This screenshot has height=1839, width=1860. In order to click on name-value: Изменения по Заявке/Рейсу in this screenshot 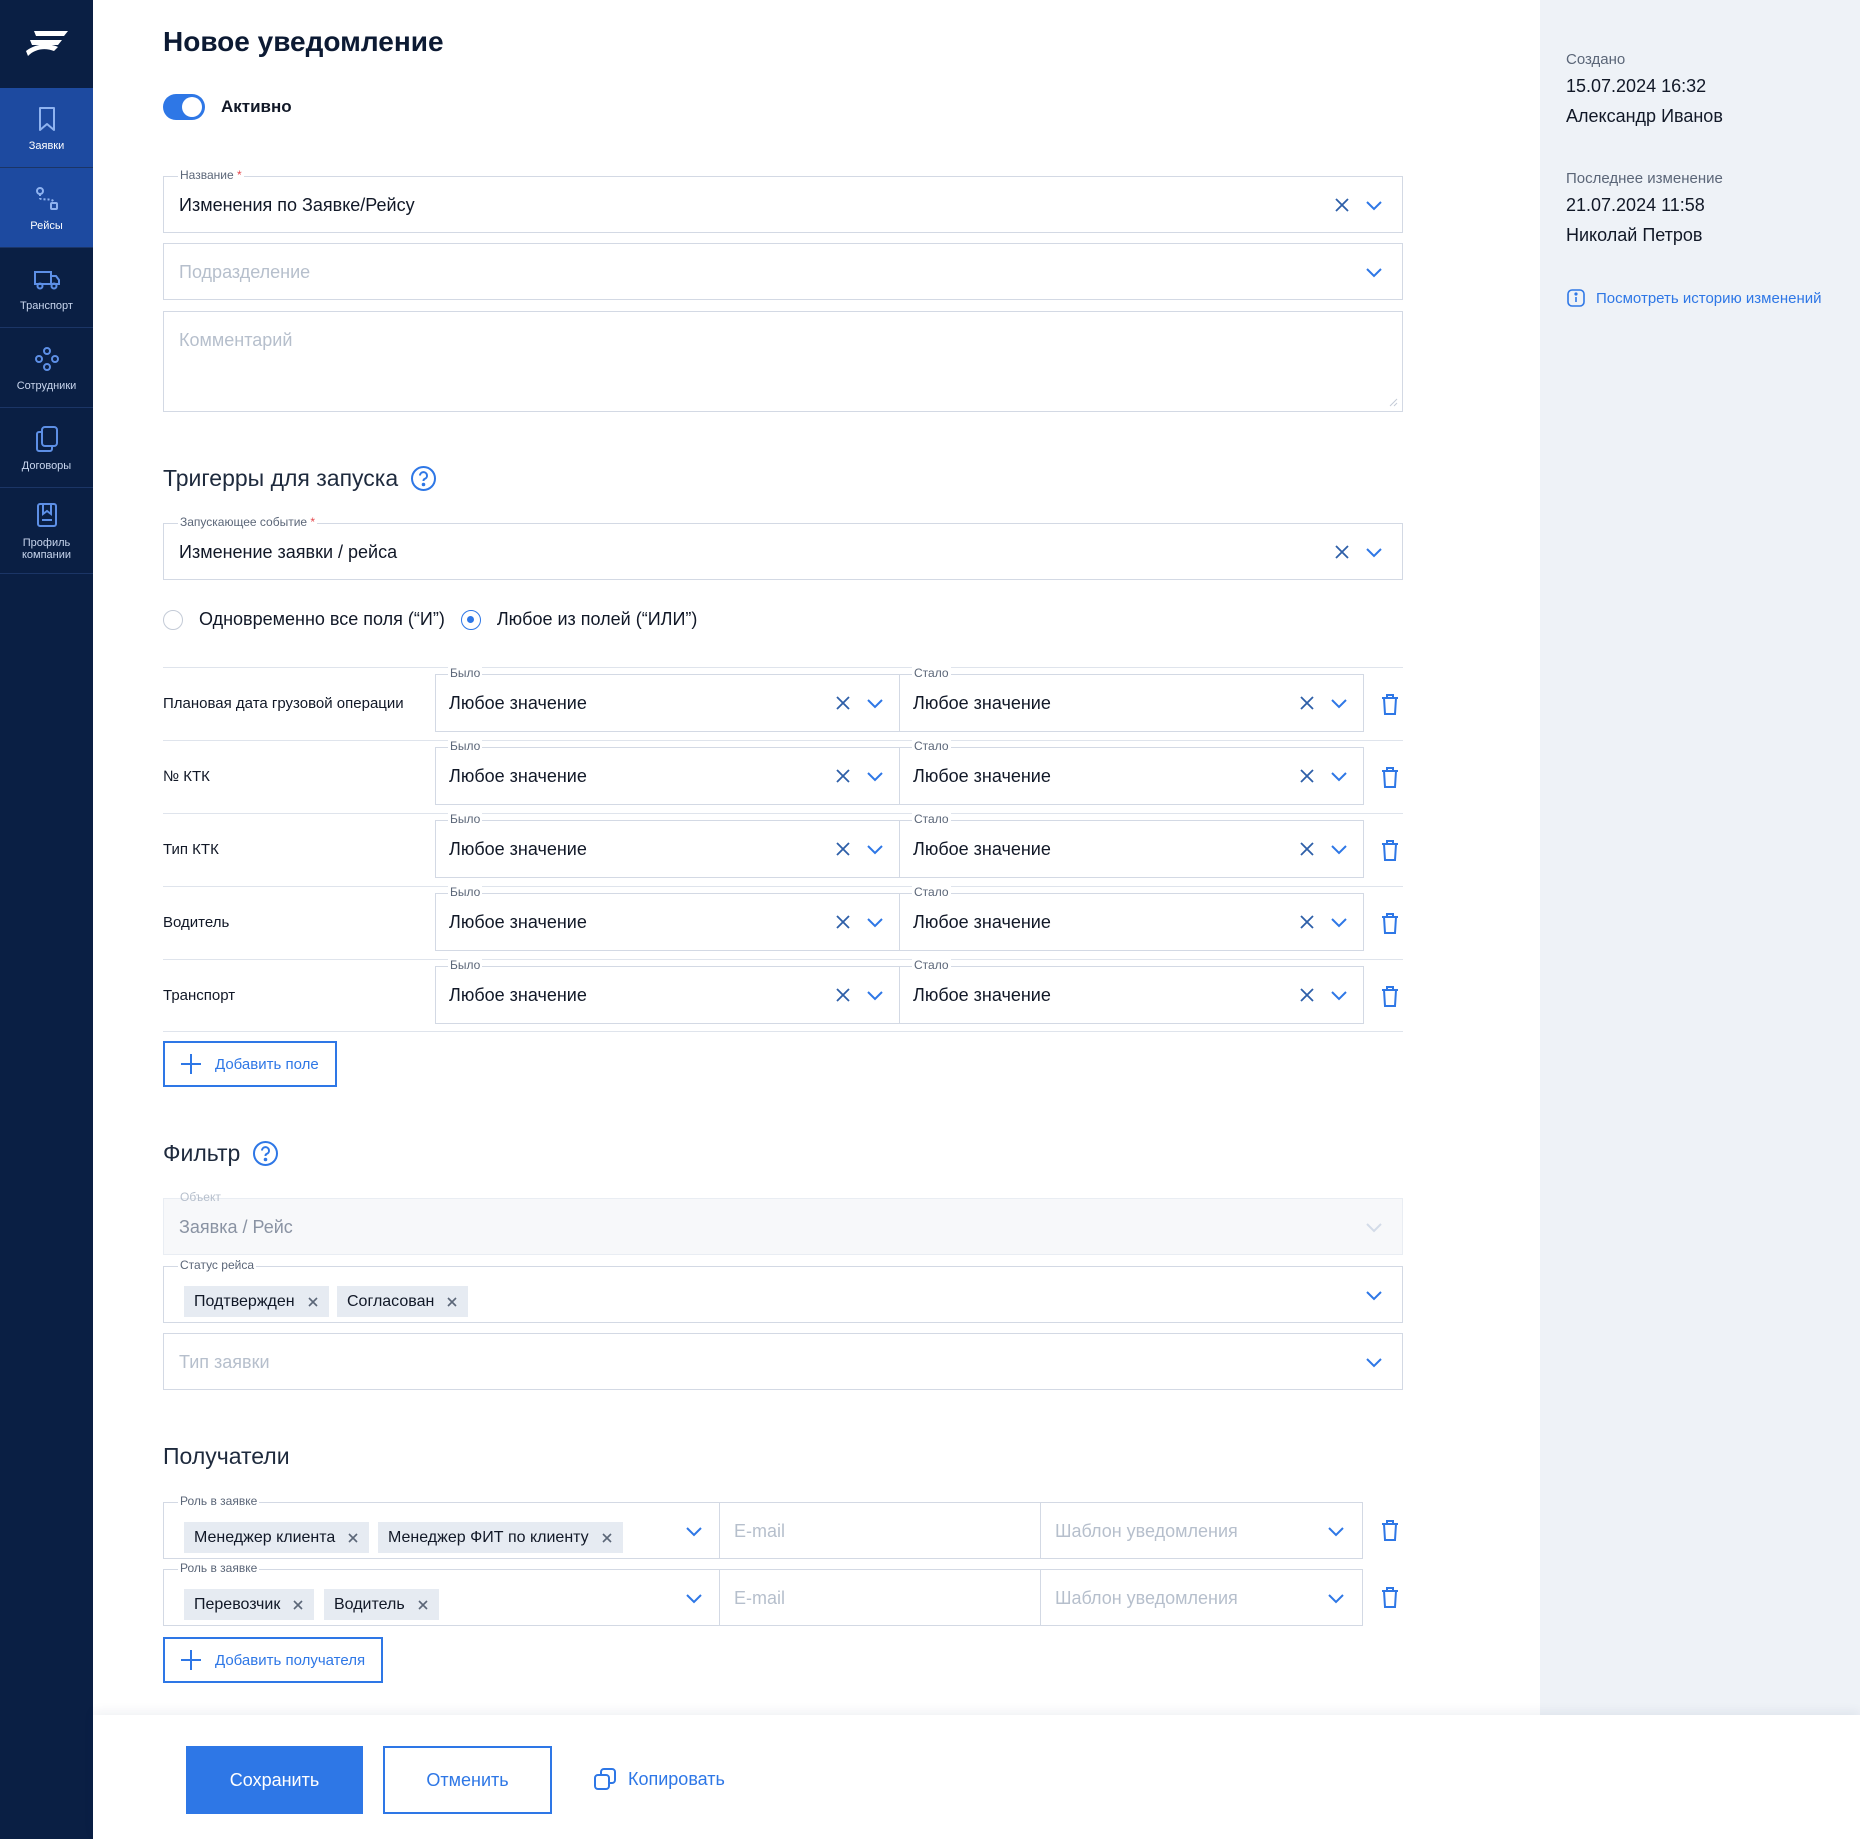, I will do `click(297, 205)`.